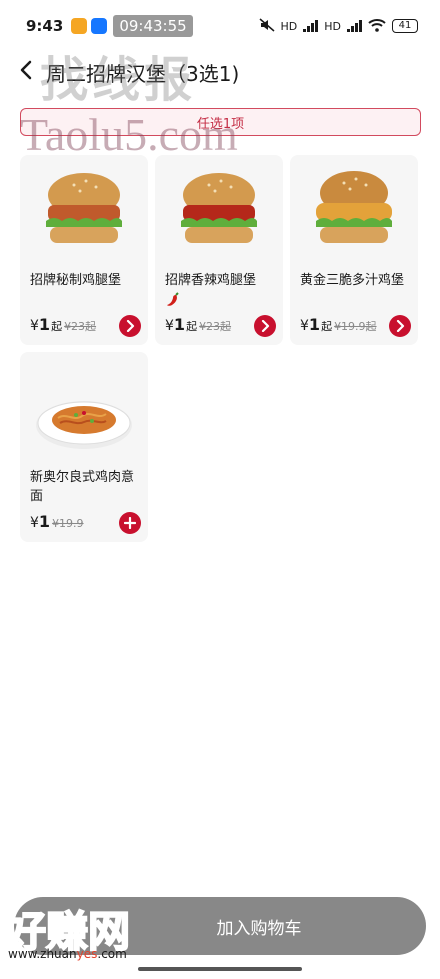 The image size is (440, 979). I want to click on product-name: 招牌香辣鸡腿堡, so click(211, 280).